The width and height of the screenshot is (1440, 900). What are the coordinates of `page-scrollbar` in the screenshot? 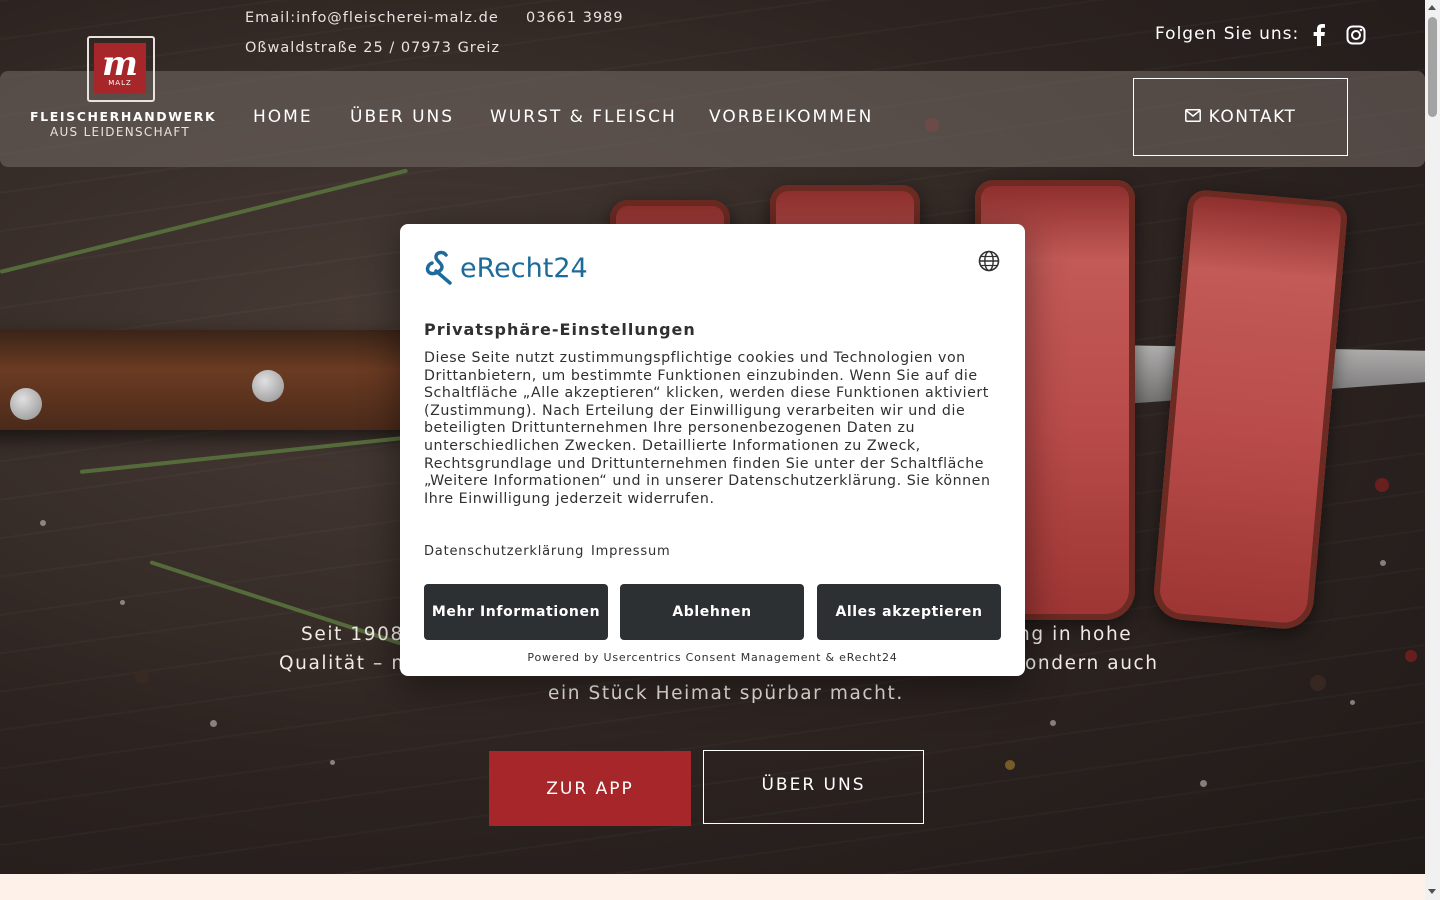 It's located at (1432, 450).